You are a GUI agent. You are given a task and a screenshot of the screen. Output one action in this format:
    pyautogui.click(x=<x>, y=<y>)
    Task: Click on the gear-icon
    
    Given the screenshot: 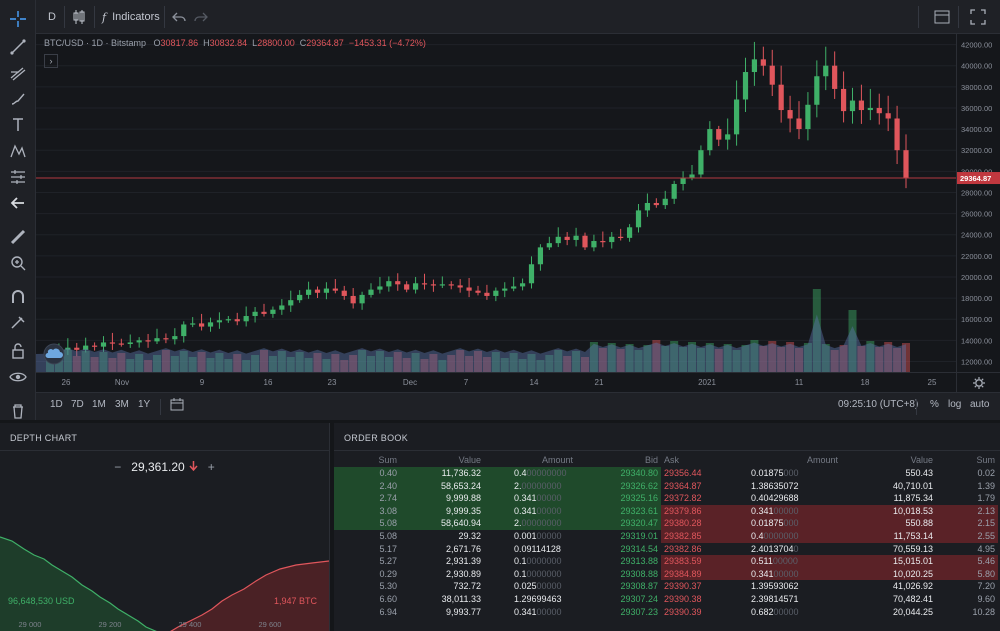 What is the action you would take?
    pyautogui.click(x=978, y=382)
    